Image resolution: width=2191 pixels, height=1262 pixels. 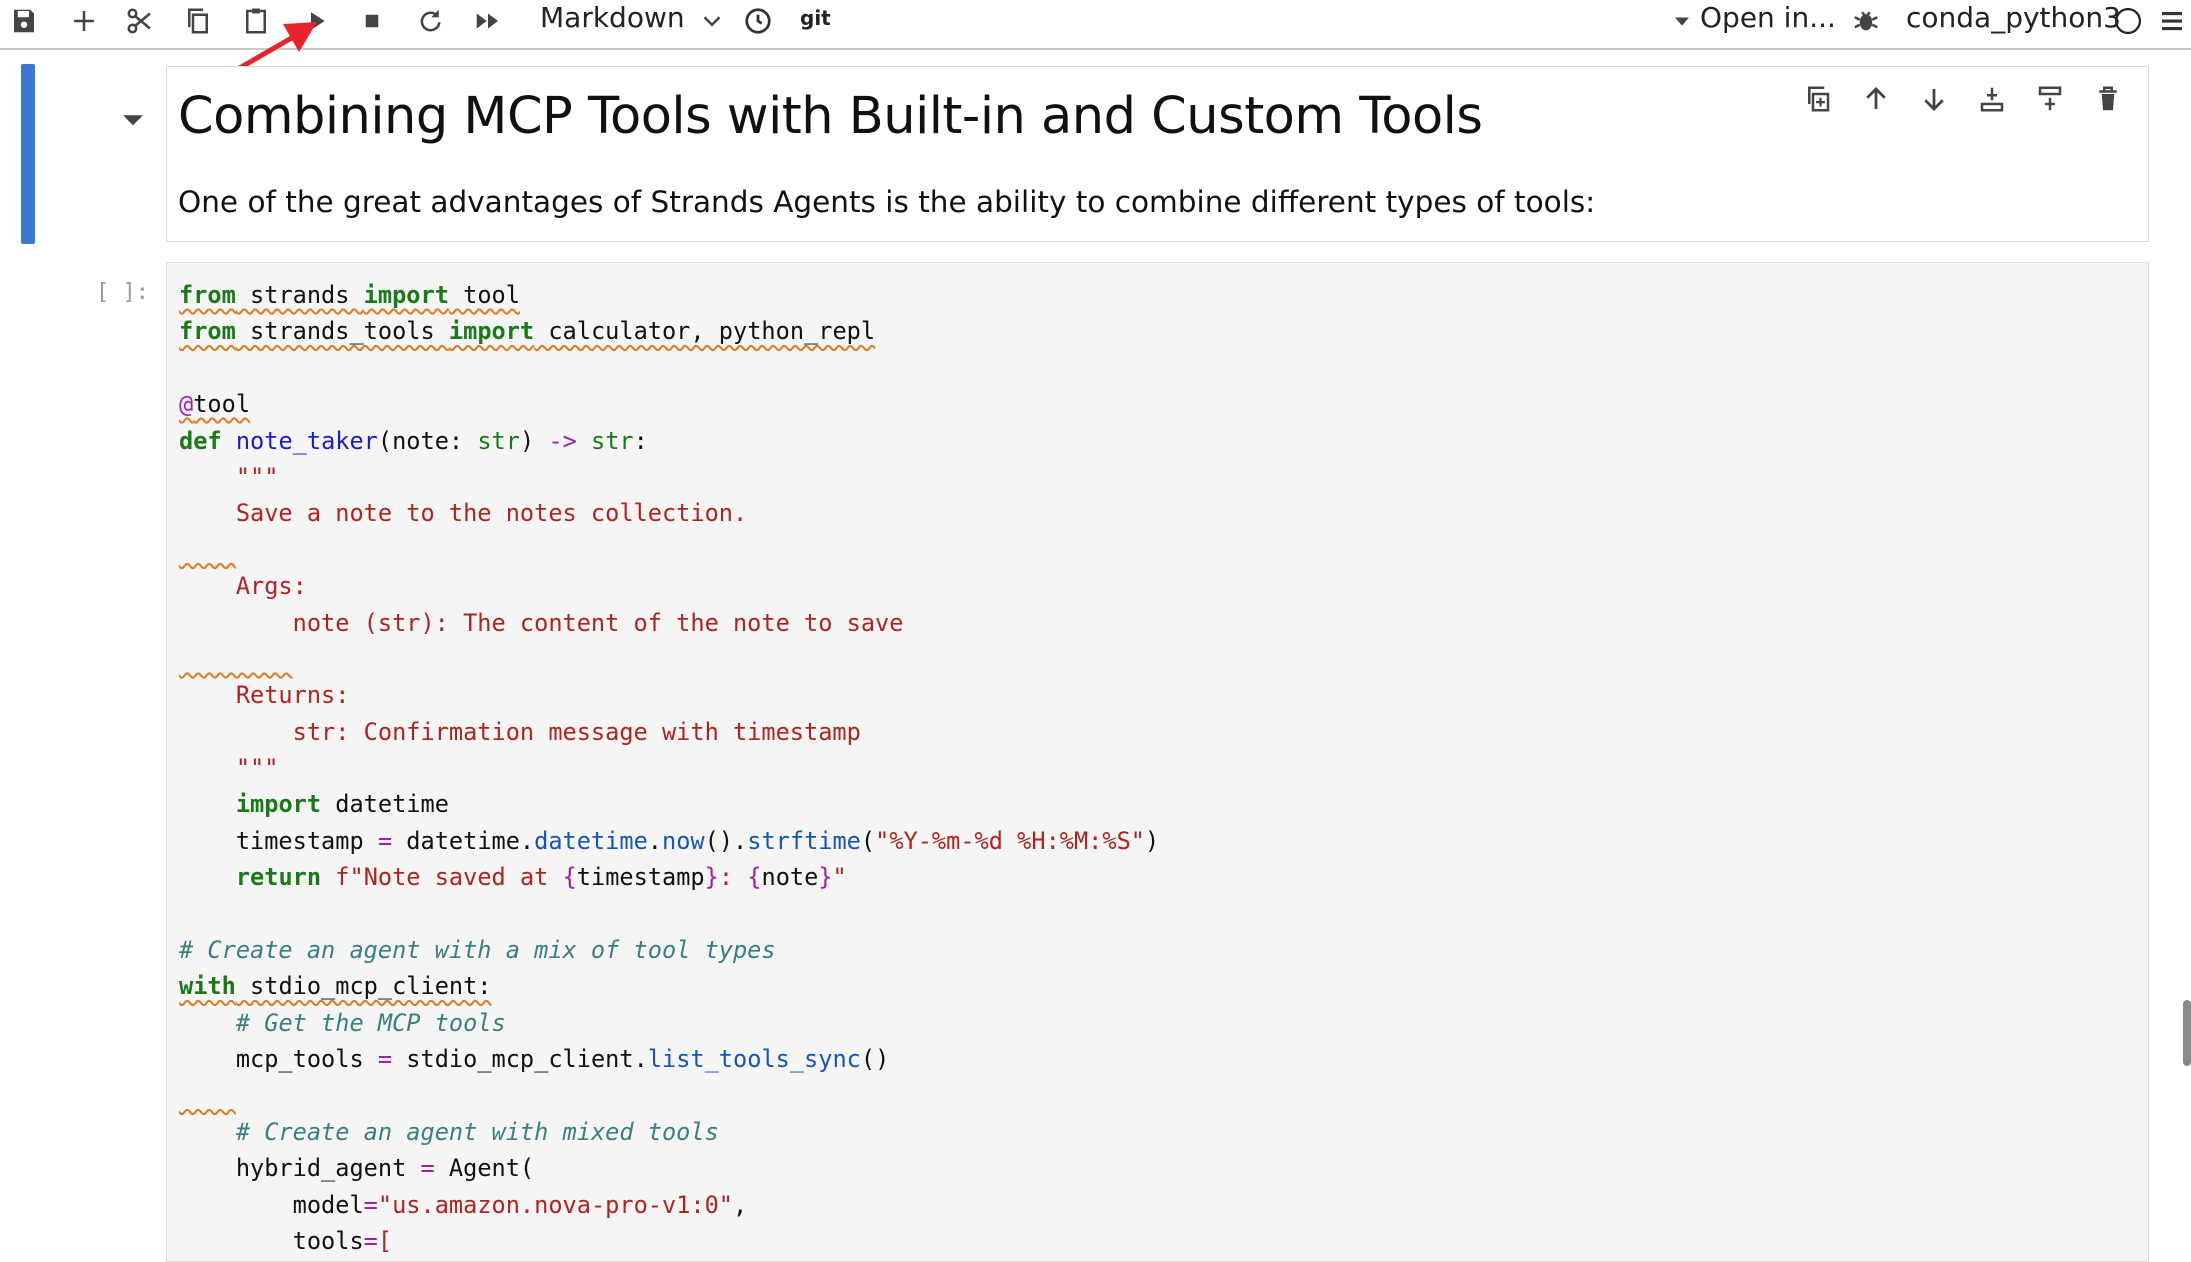 I want to click on code-line: from strands import tool, so click(x=349, y=295).